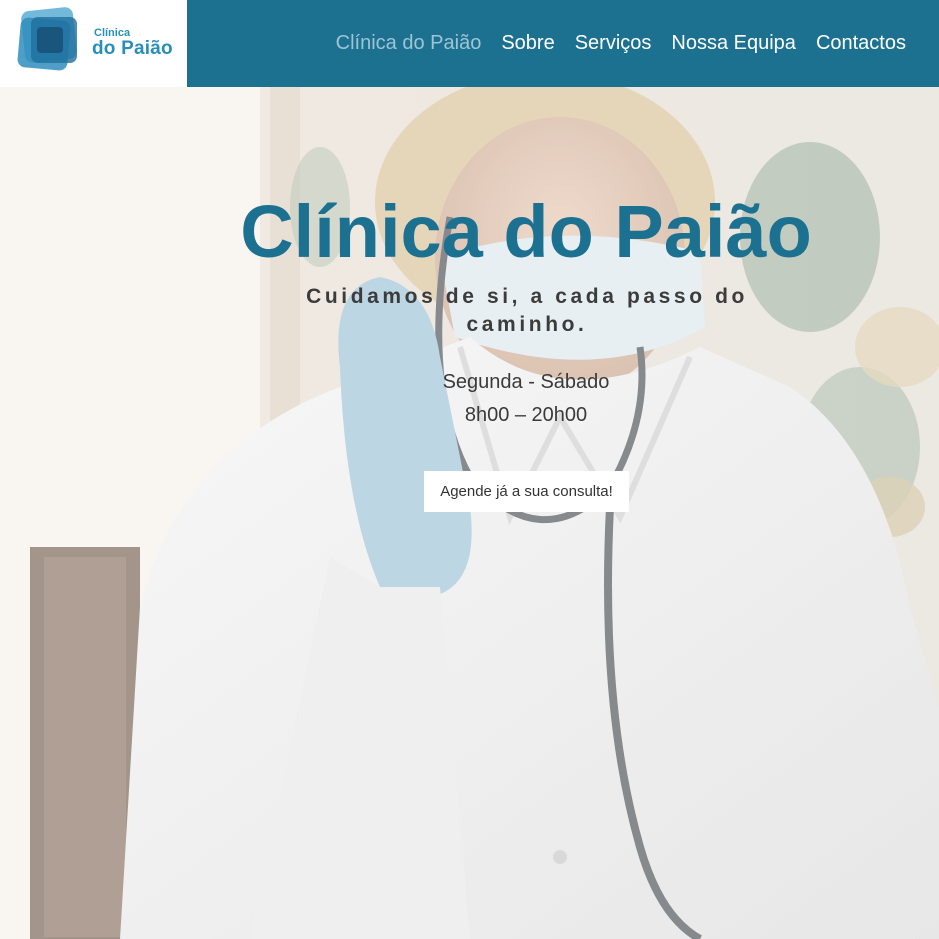  I want to click on logo-squares-icon, so click(47, 39).